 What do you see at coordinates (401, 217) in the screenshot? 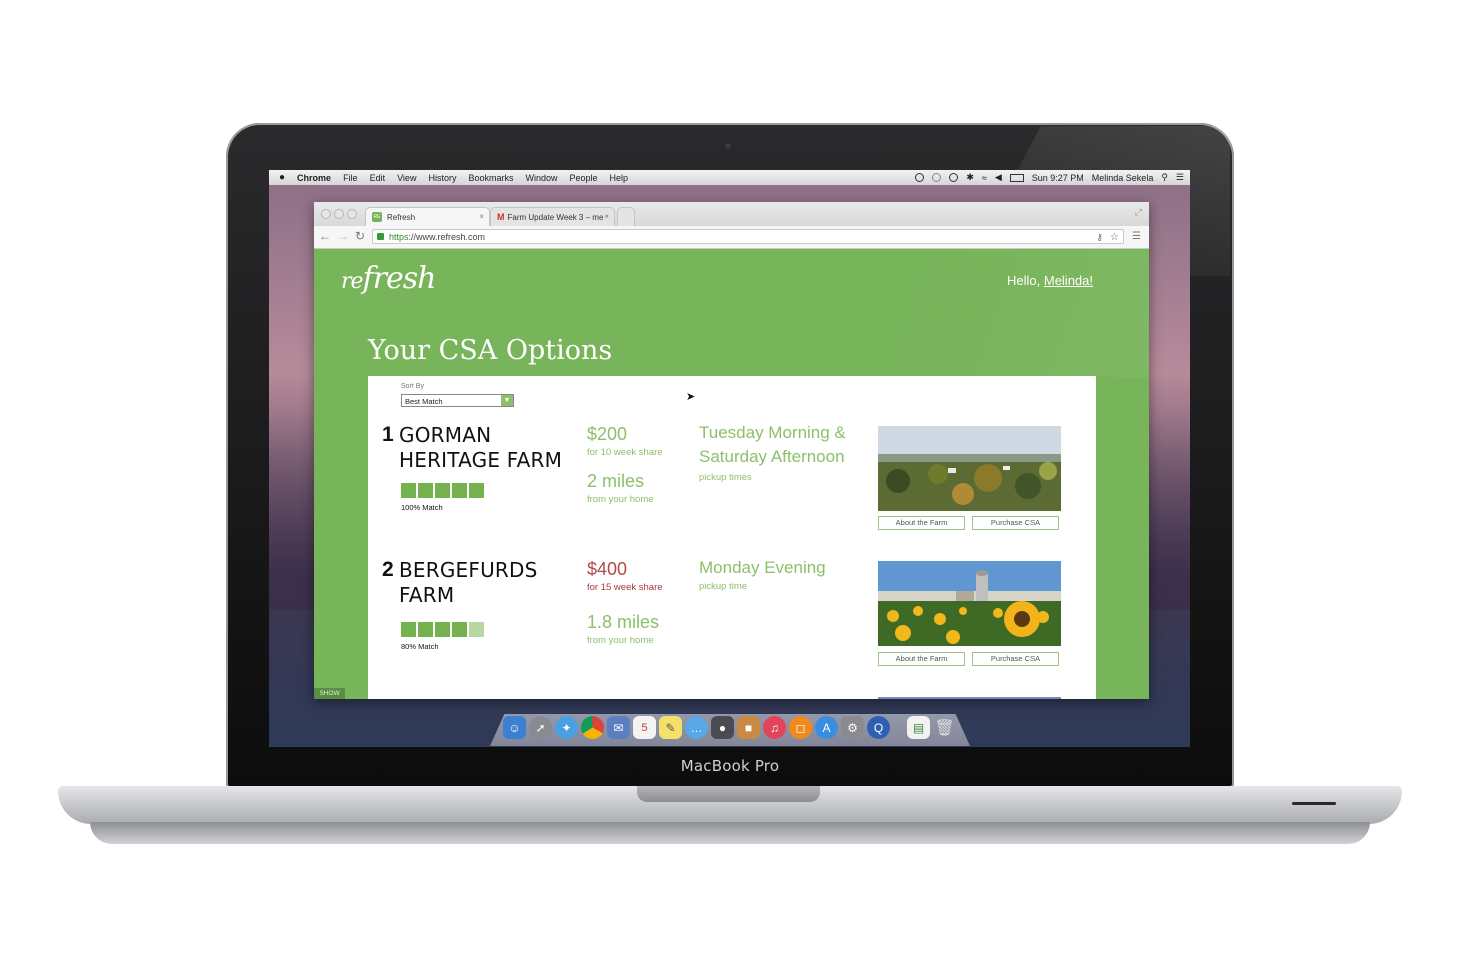
I see `tab-title: Refresh` at bounding box center [401, 217].